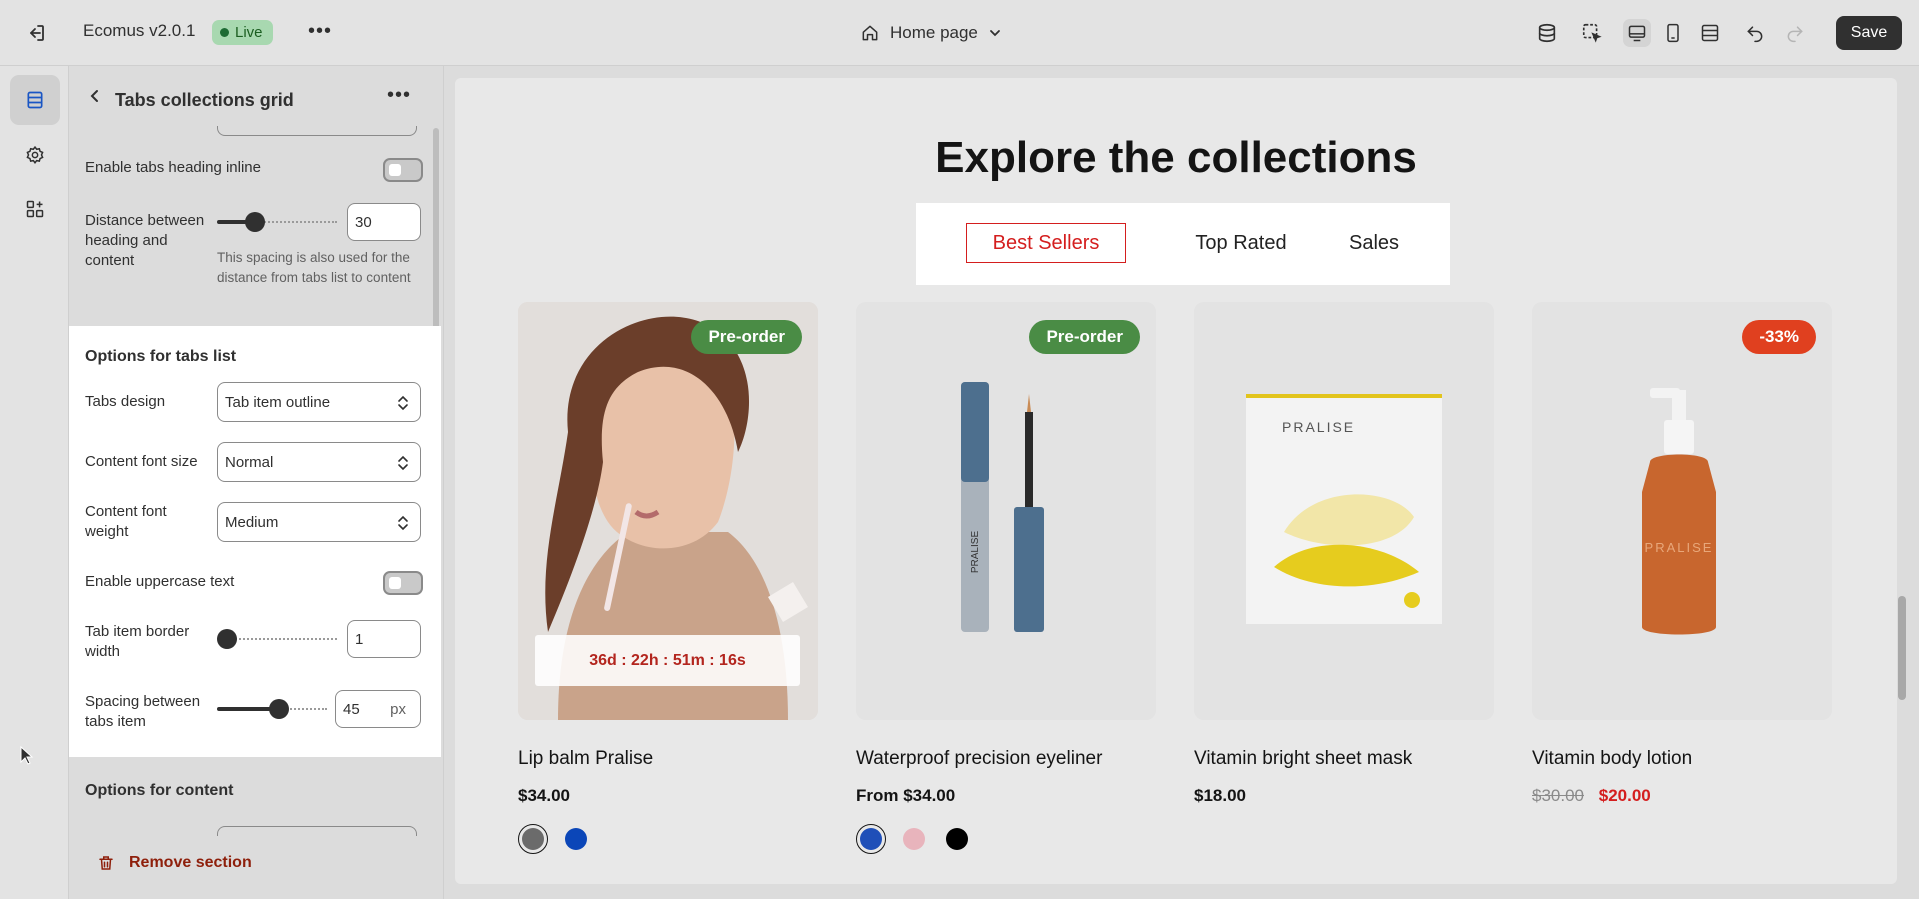  Describe the element at coordinates (159, 790) in the screenshot. I see `content-options-section-title: Options for content` at that location.